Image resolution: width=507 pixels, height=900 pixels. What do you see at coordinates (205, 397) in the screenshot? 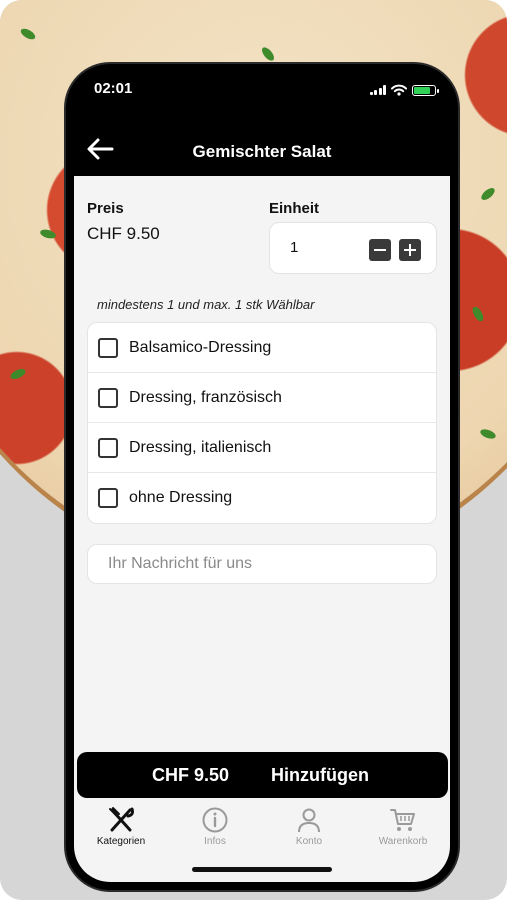
I see `option-label: Dressing, französisch` at bounding box center [205, 397].